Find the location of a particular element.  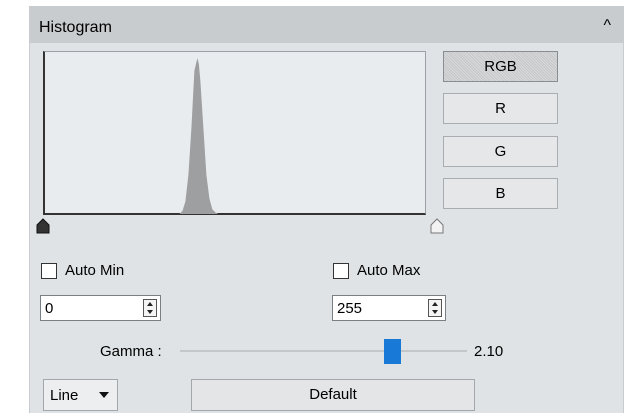

channel-b-button: B is located at coordinates (500, 193).